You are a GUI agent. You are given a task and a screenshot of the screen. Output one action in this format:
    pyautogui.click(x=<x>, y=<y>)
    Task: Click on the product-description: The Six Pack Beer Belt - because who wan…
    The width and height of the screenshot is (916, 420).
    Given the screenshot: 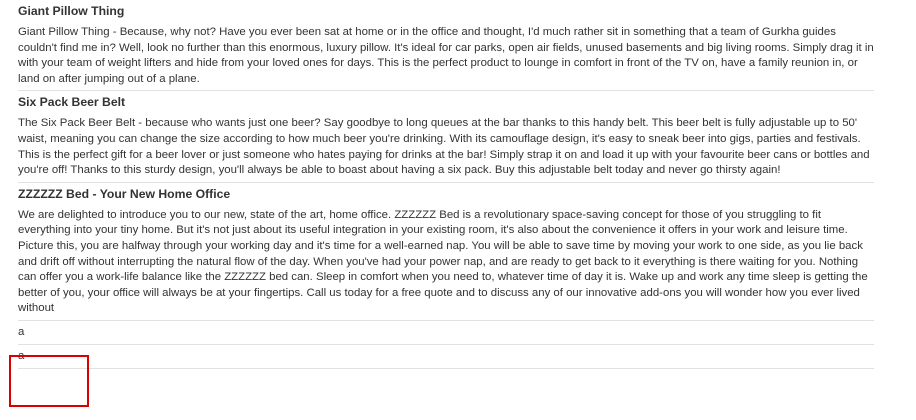 What is the action you would take?
    pyautogui.click(x=444, y=147)
    